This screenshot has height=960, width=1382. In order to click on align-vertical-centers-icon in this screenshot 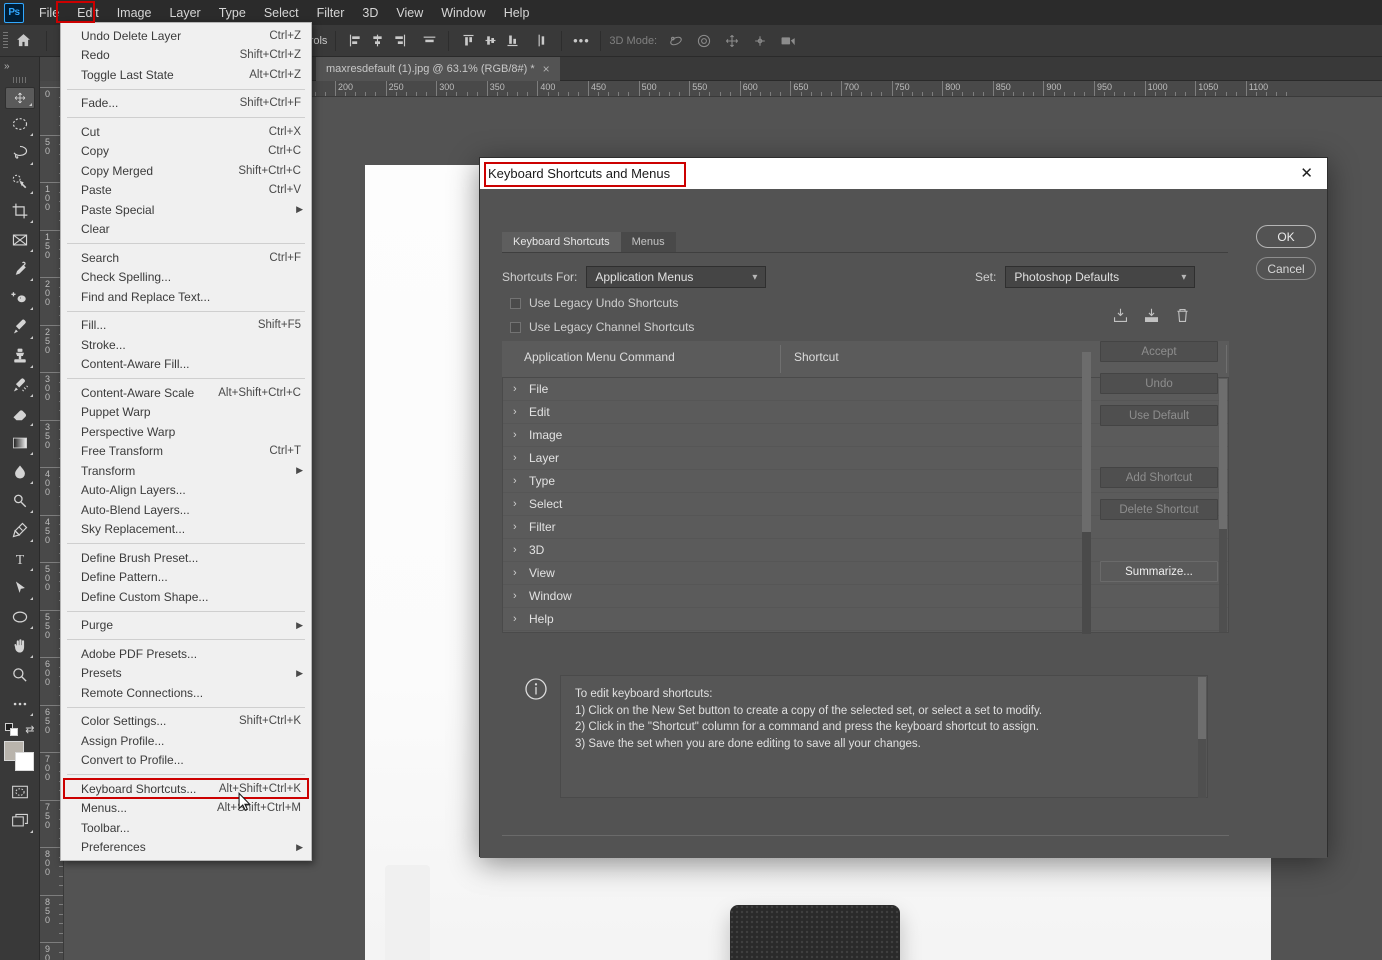, I will do `click(490, 41)`.